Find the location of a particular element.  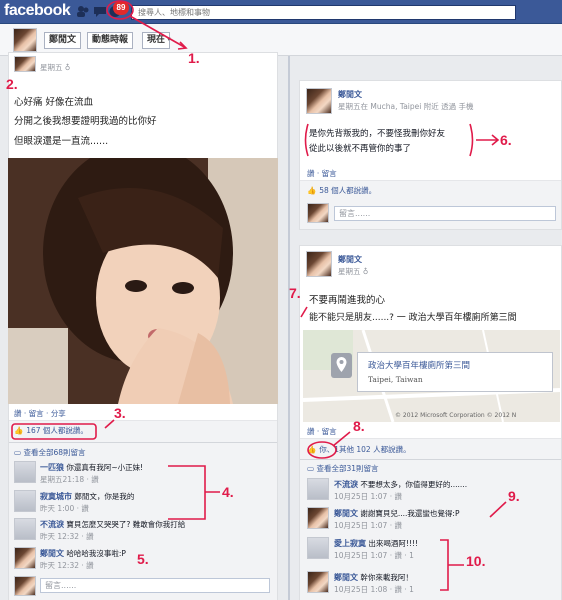

annotation-6: 6. is located at coordinates (506, 140).